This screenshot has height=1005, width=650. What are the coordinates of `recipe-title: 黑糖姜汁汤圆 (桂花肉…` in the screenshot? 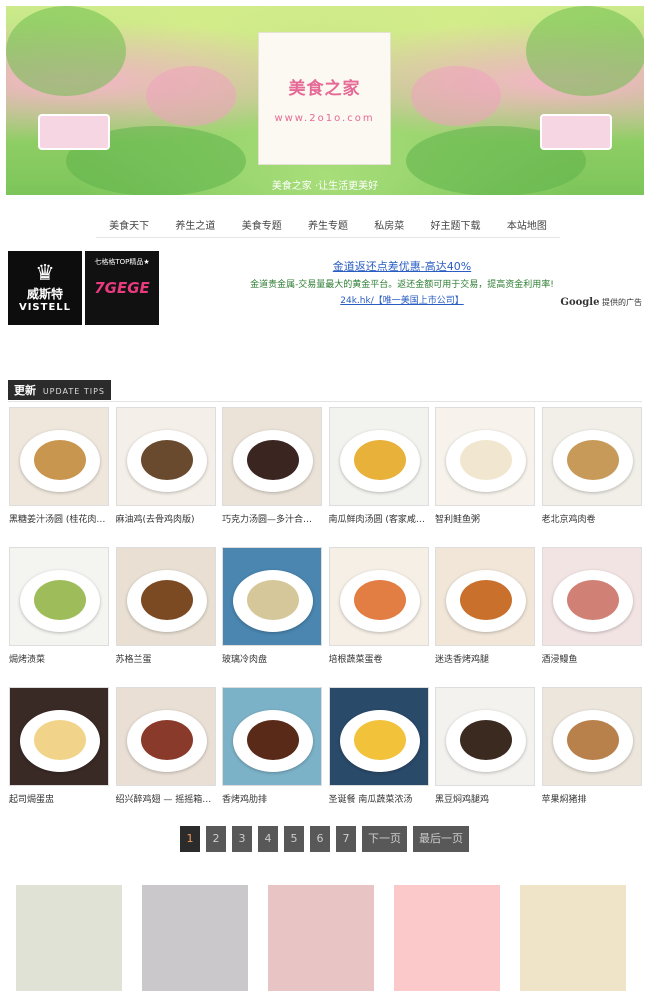 It's located at (59, 518).